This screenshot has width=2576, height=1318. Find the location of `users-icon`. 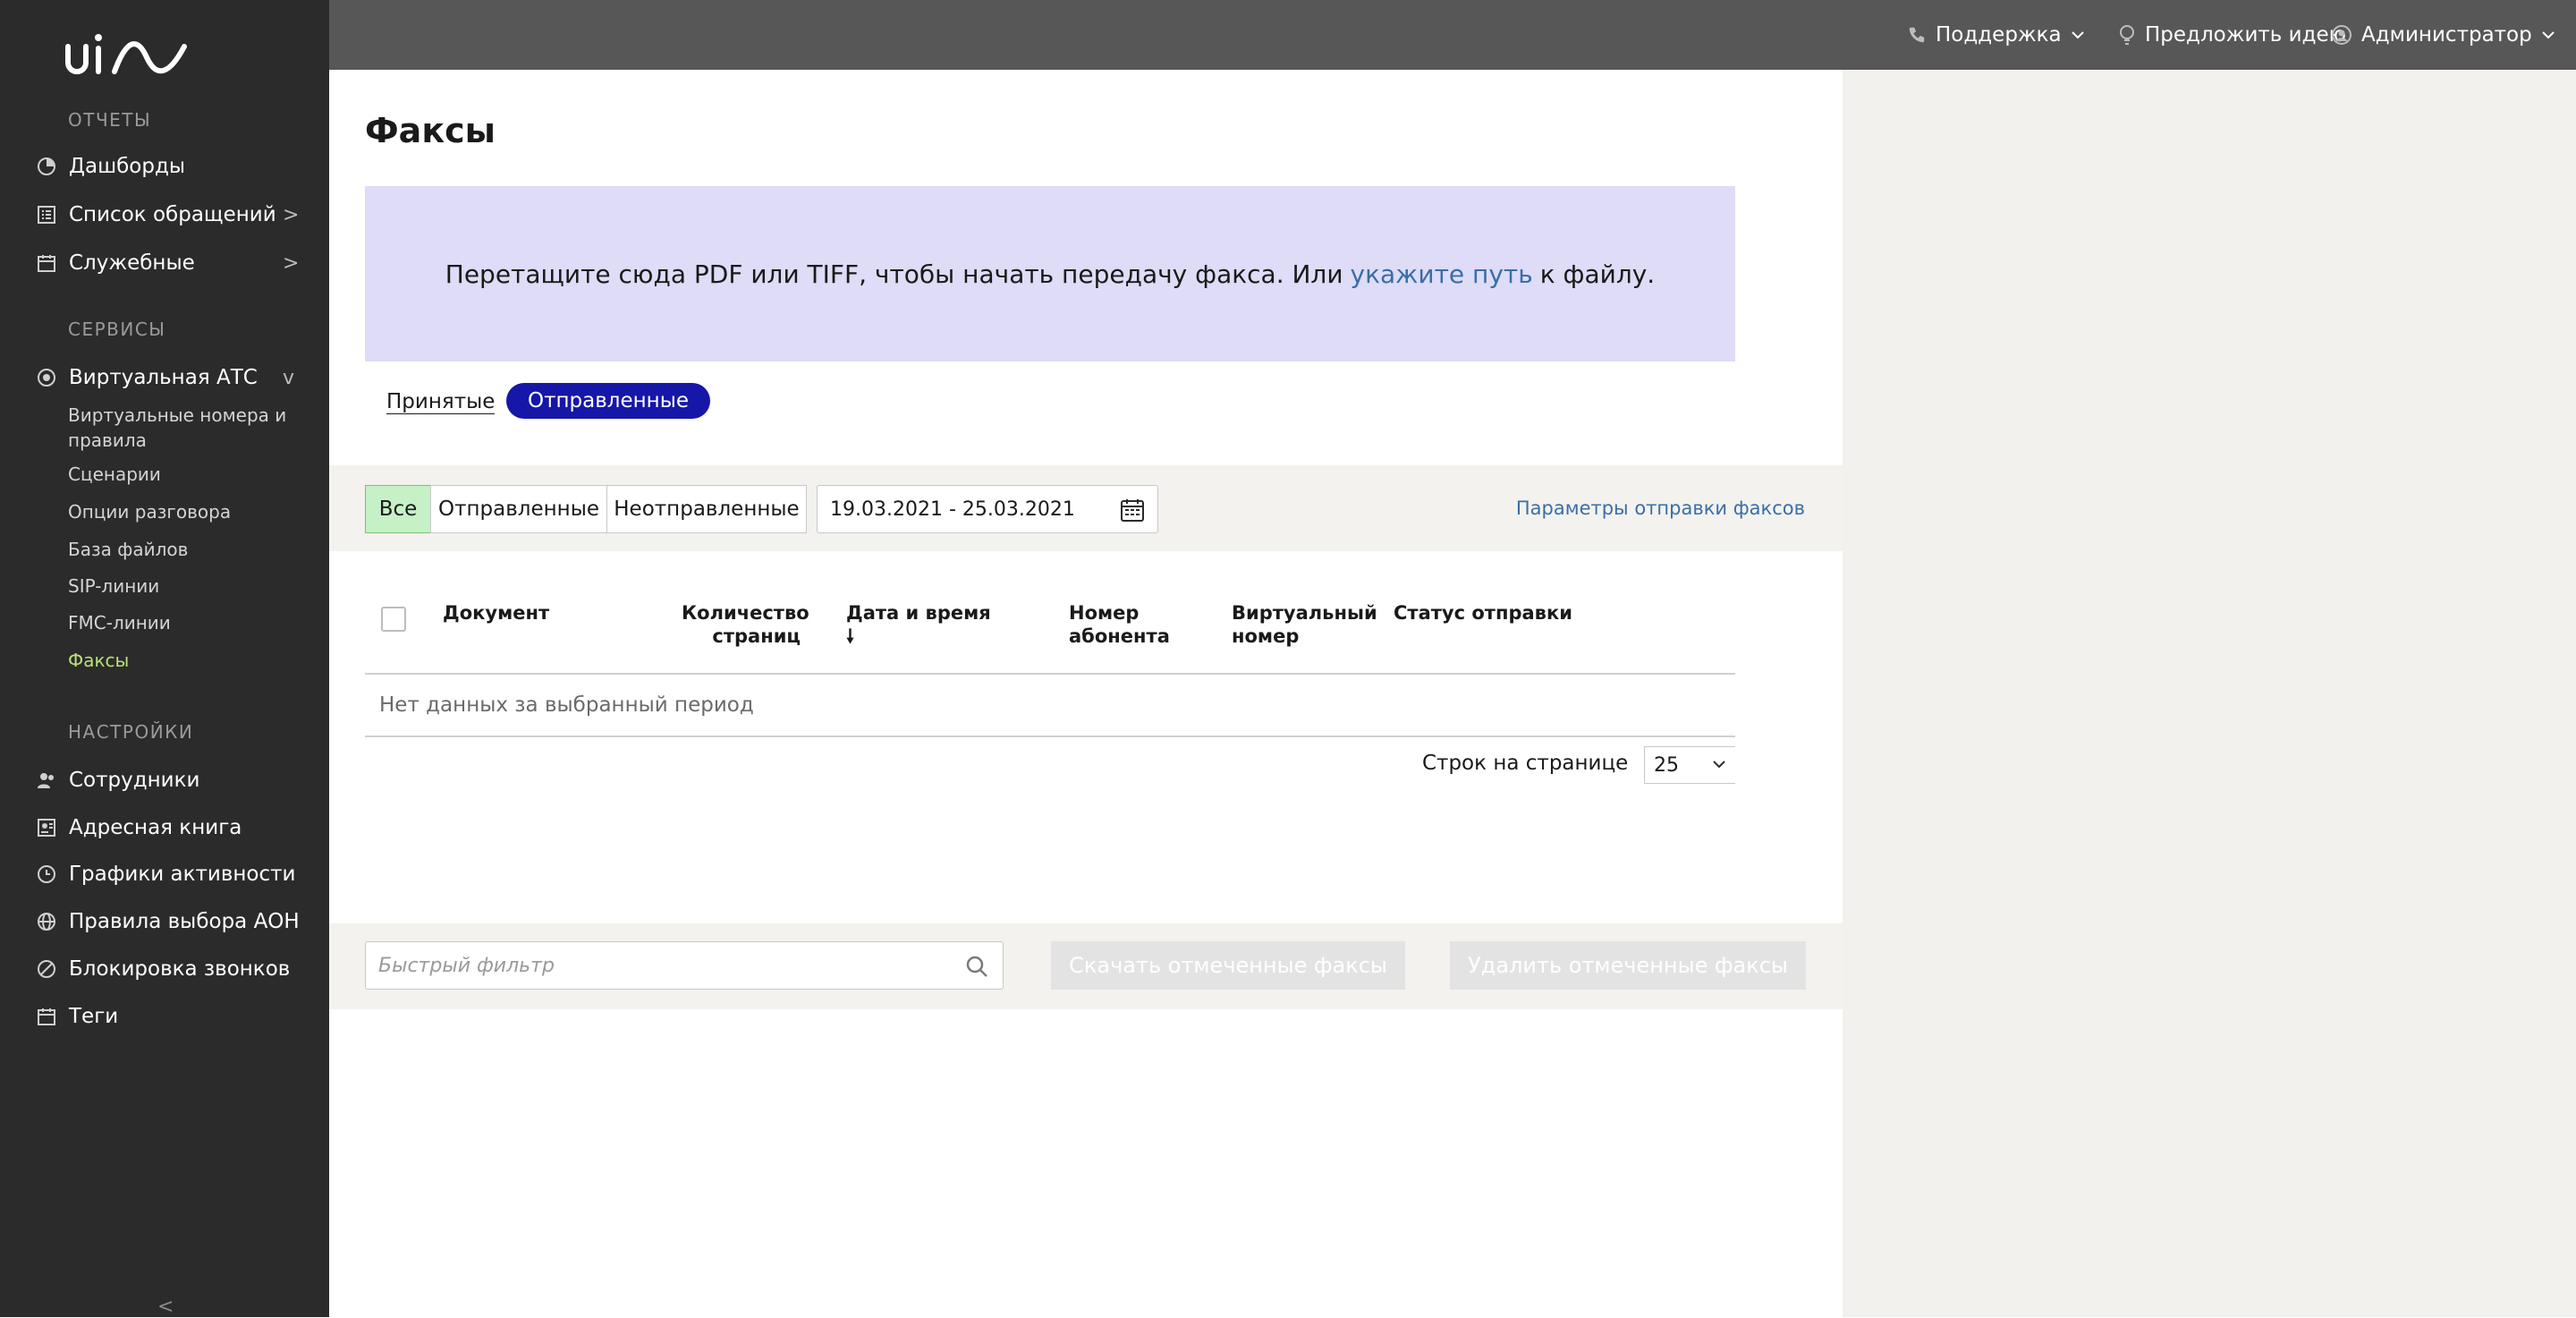

users-icon is located at coordinates (46, 780).